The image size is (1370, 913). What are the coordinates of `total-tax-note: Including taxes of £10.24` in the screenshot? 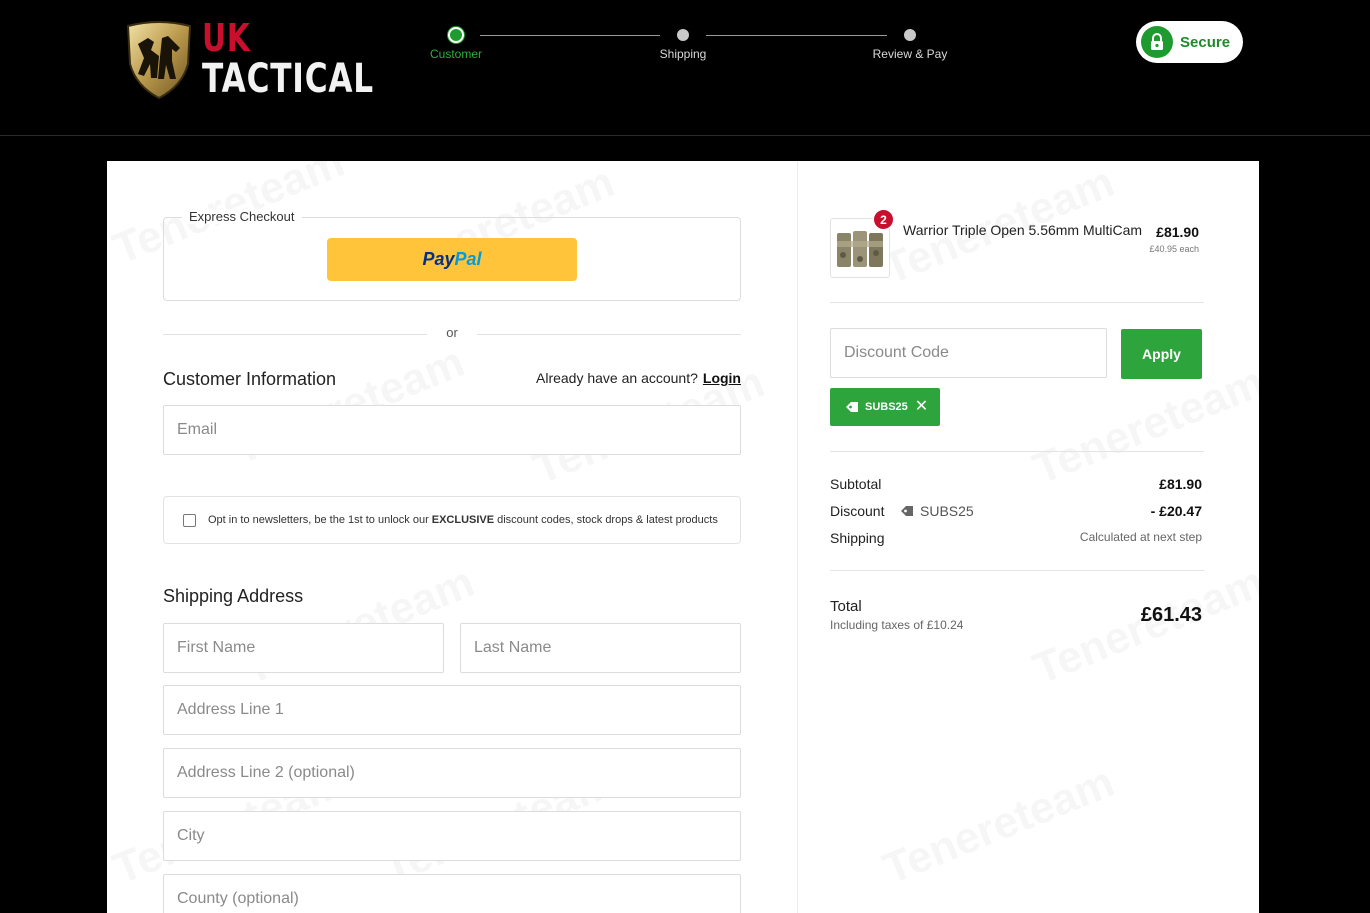 It's located at (897, 625).